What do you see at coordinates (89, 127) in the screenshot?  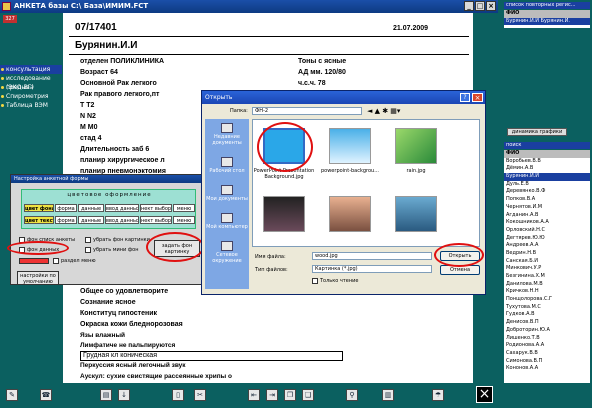 I see `field-m: M M0` at bounding box center [89, 127].